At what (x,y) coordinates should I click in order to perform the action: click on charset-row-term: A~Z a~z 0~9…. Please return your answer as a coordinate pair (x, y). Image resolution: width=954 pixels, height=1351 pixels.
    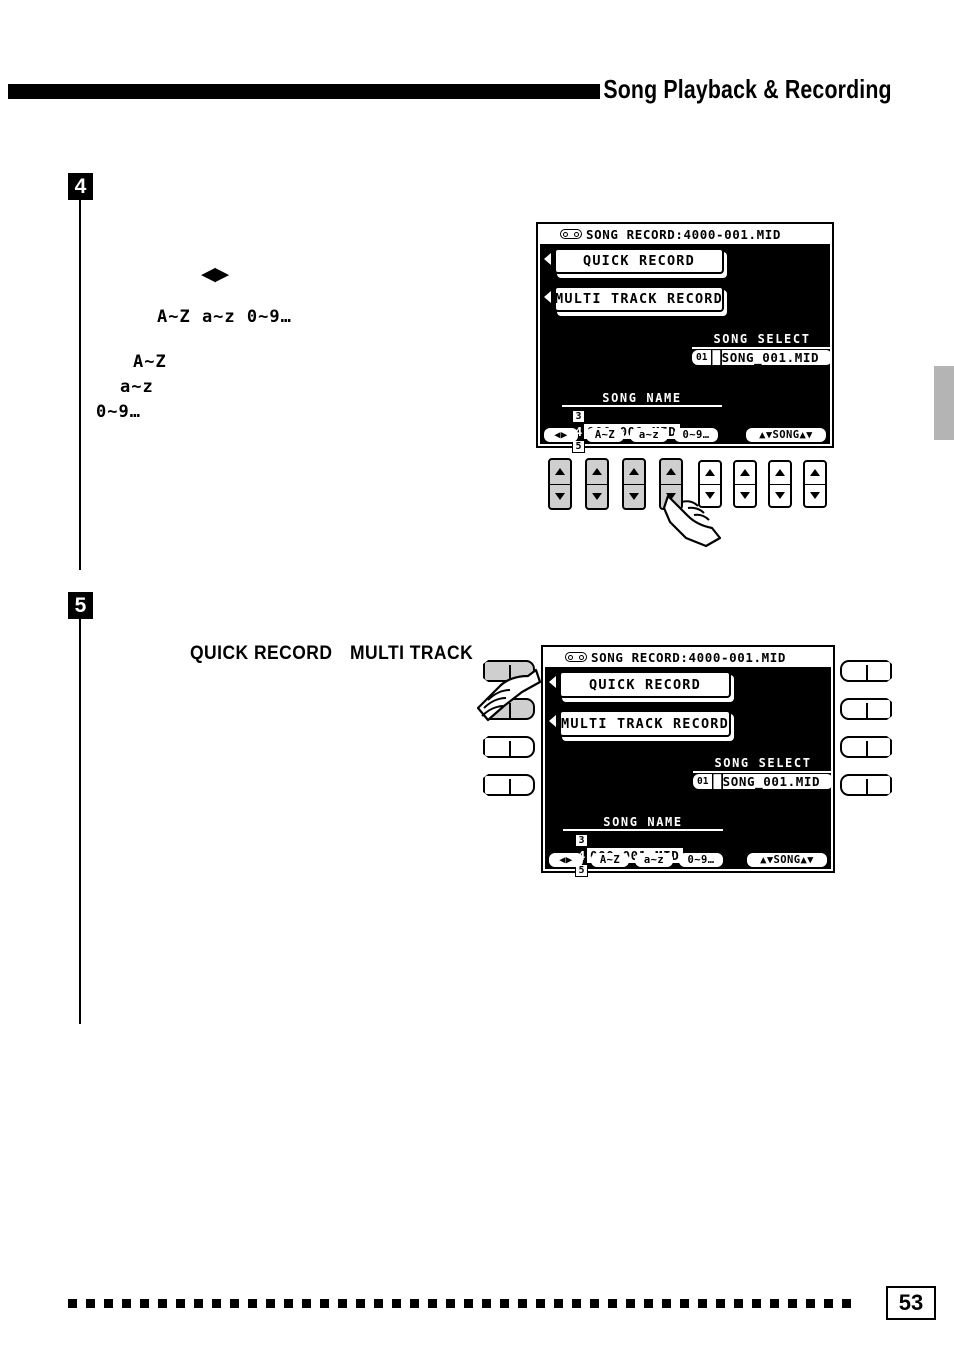
    Looking at the image, I should click on (224, 317).